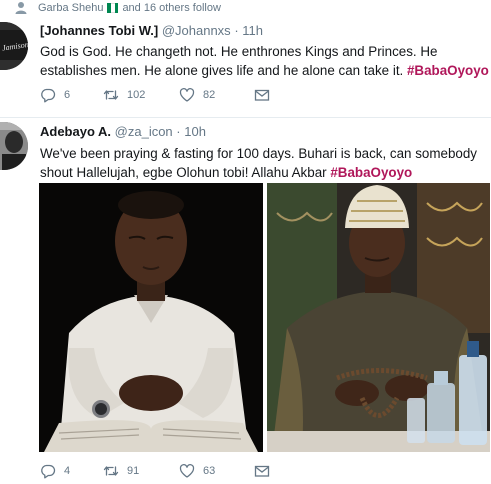 Image resolution: width=491 pixels, height=484 pixels. What do you see at coordinates (133, 471) in the screenshot?
I see `retweet-count: 91` at bounding box center [133, 471].